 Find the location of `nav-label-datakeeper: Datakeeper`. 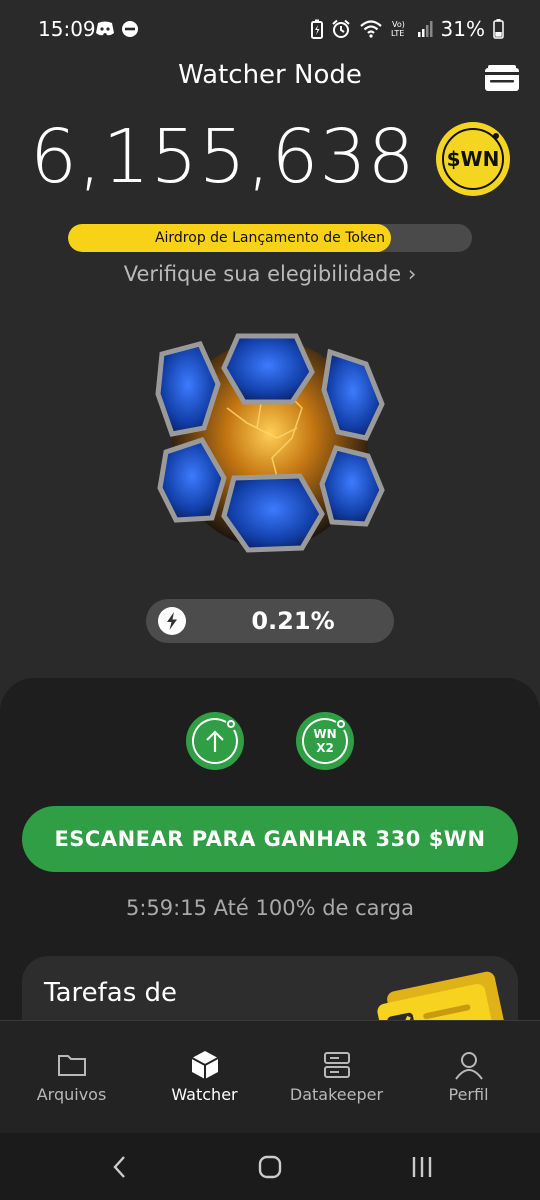

nav-label-datakeeper: Datakeeper is located at coordinates (336, 1094).